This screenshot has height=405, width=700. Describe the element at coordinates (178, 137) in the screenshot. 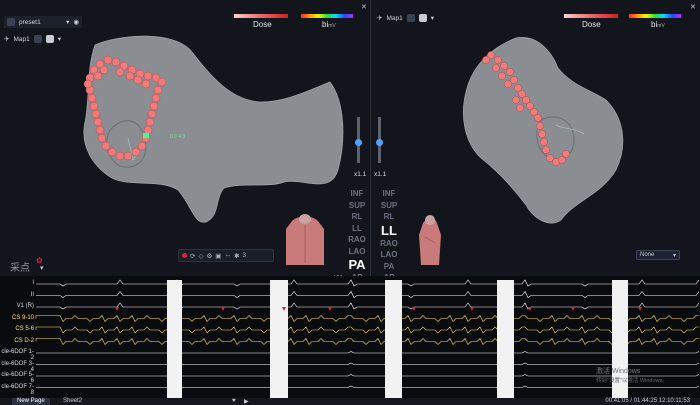

I see `measure-label: 0.0 4.0` at that location.